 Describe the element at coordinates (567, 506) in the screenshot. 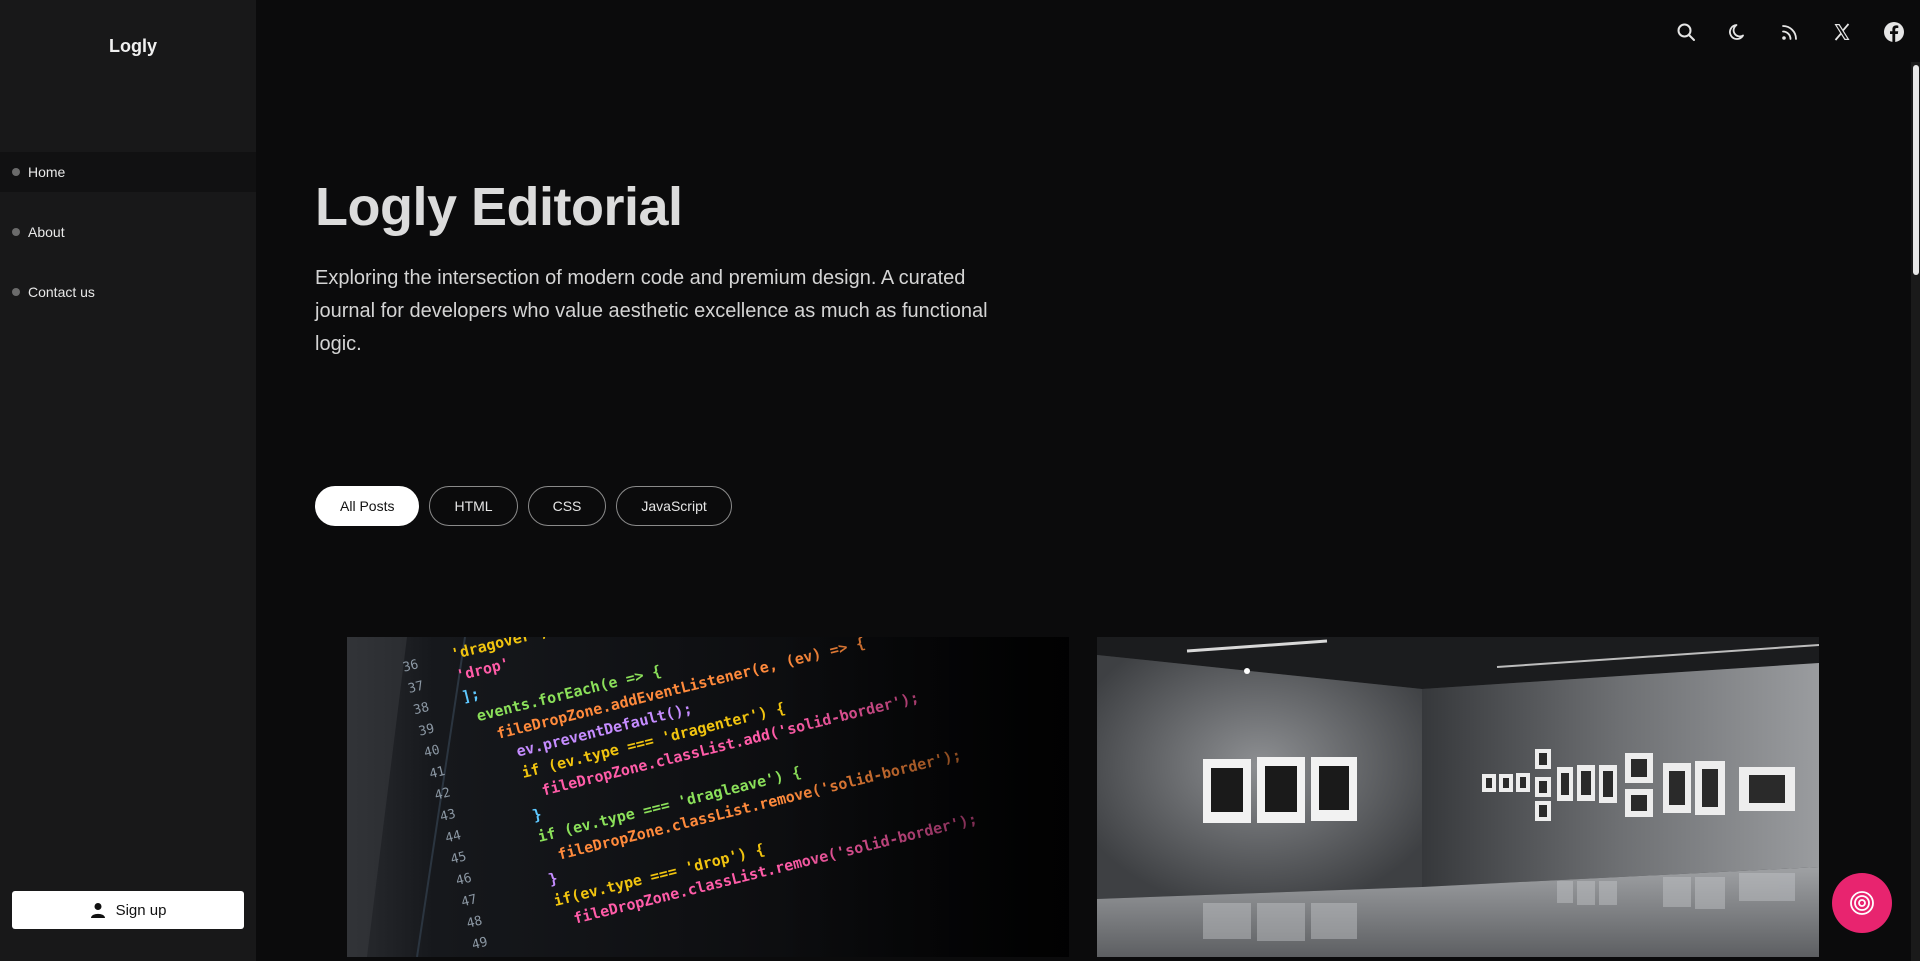

I see `filter-css: CSS` at that location.